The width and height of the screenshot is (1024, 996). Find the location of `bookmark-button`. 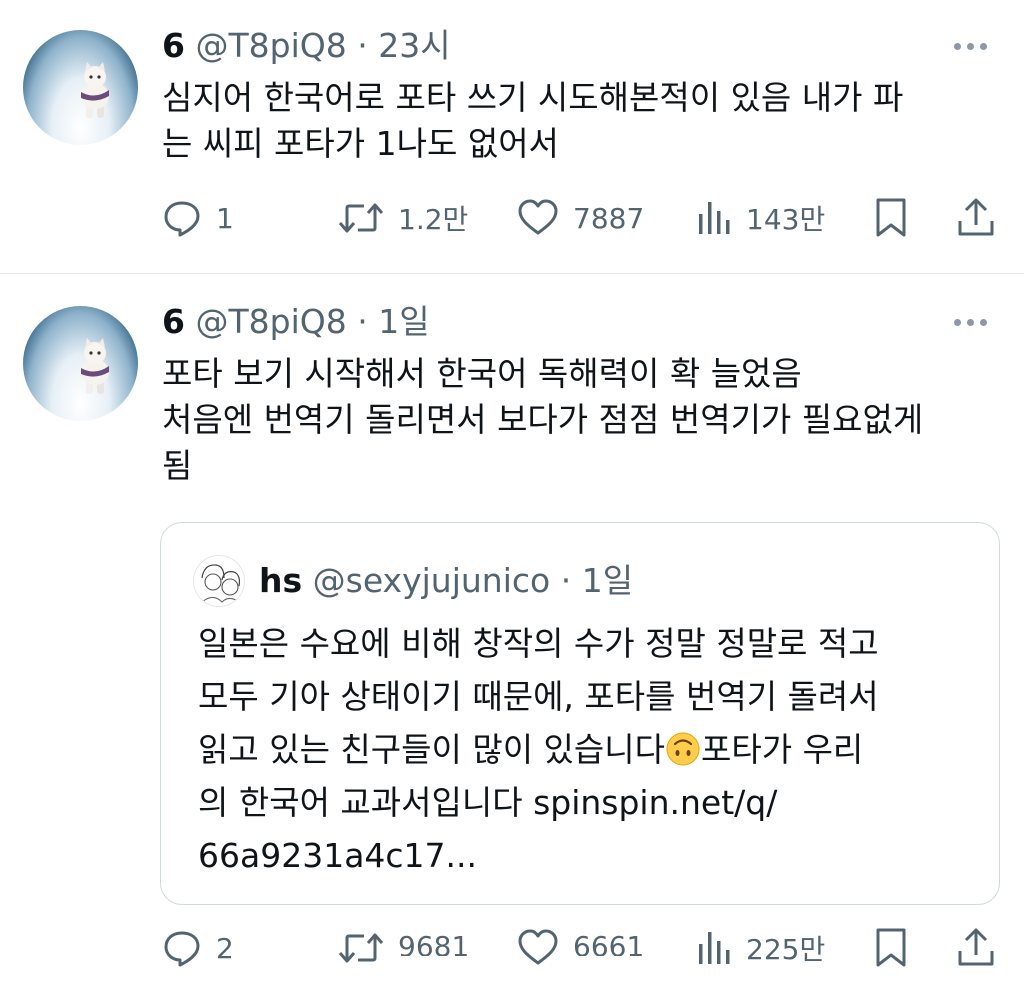

bookmark-button is located at coordinates (891, 948).